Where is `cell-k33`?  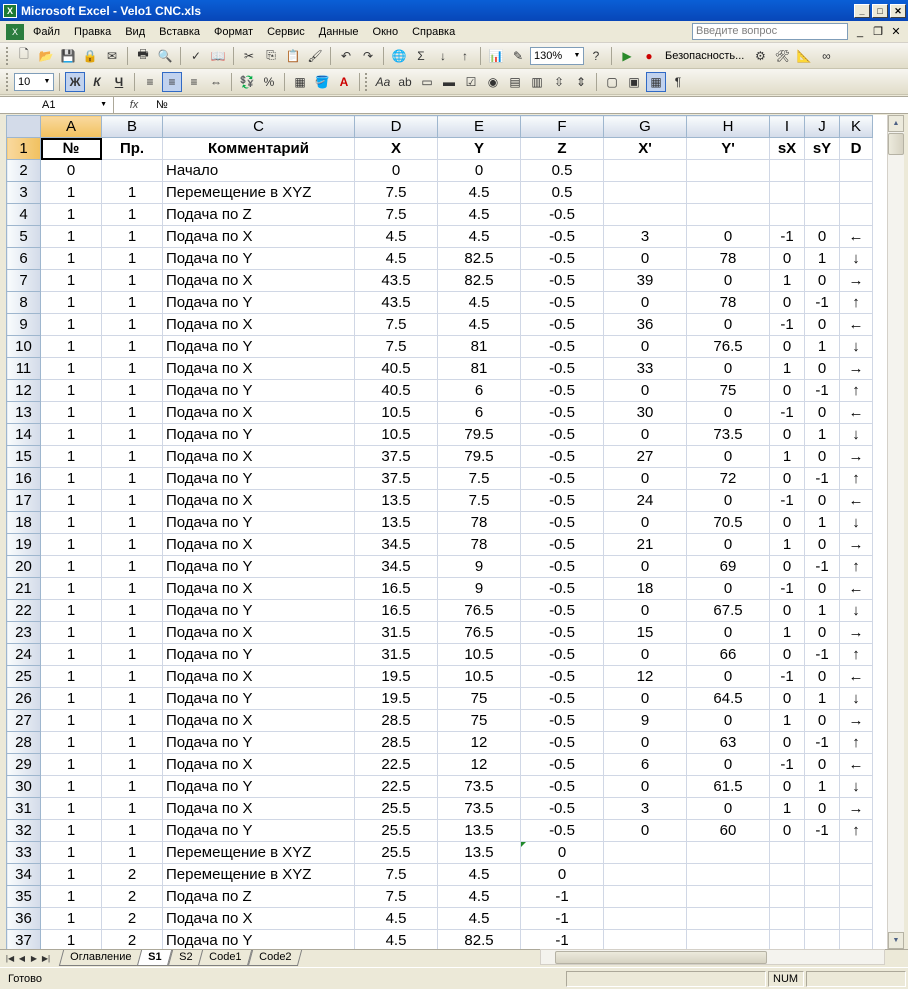
cell-k33 is located at coordinates (856, 852).